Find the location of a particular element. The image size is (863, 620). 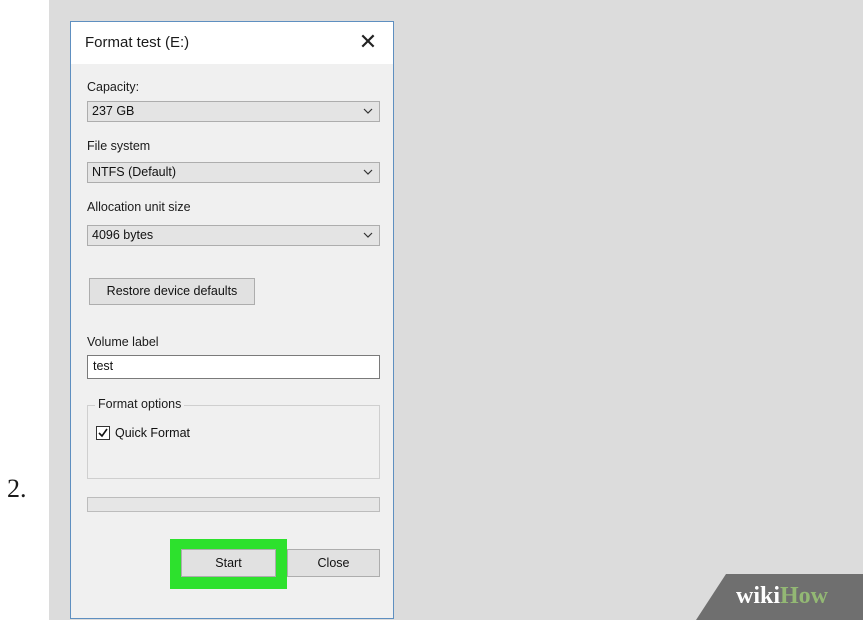

close-button: Close is located at coordinates (333, 563).